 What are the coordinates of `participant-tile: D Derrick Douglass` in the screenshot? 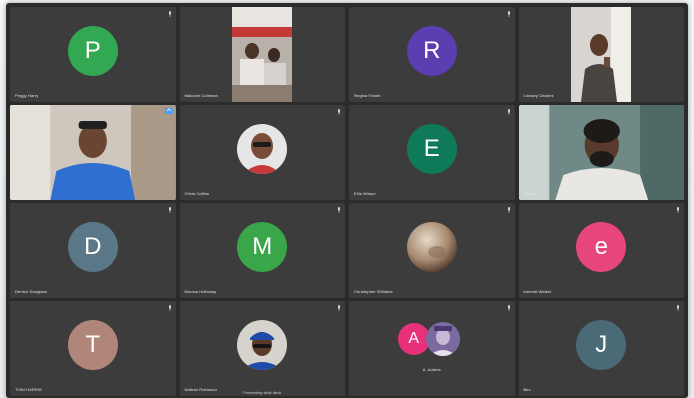 It's located at (93, 250).